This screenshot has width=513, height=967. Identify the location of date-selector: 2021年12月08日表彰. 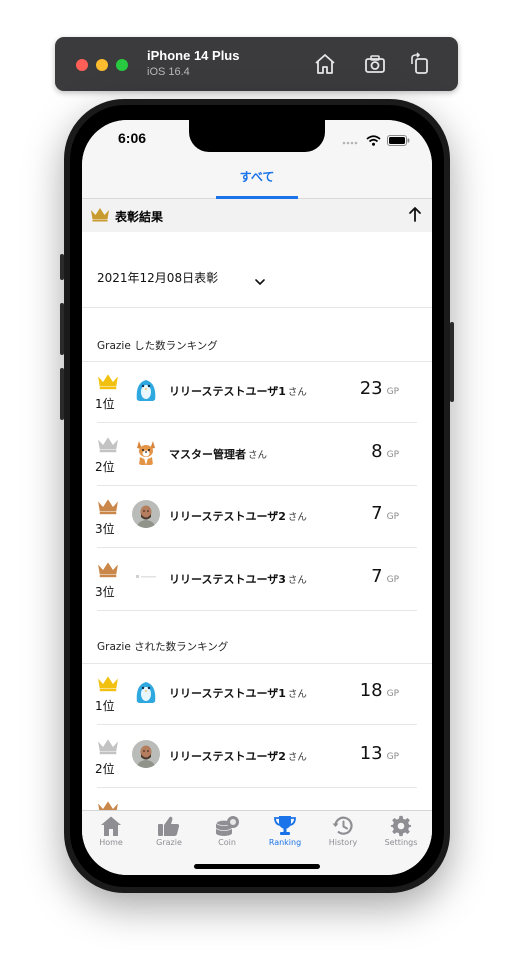
(257, 270).